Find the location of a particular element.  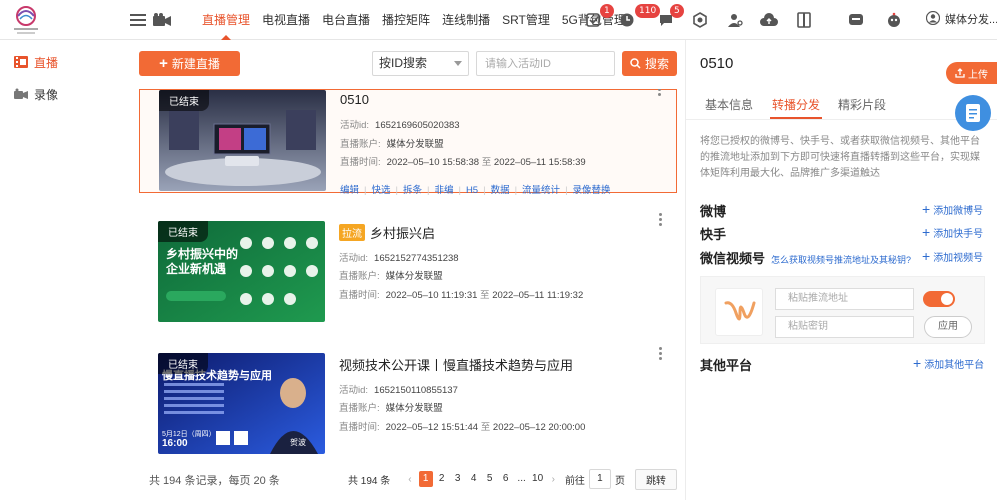

thumb-title-line1: 乡村振兴中的 is located at coordinates (202, 254).